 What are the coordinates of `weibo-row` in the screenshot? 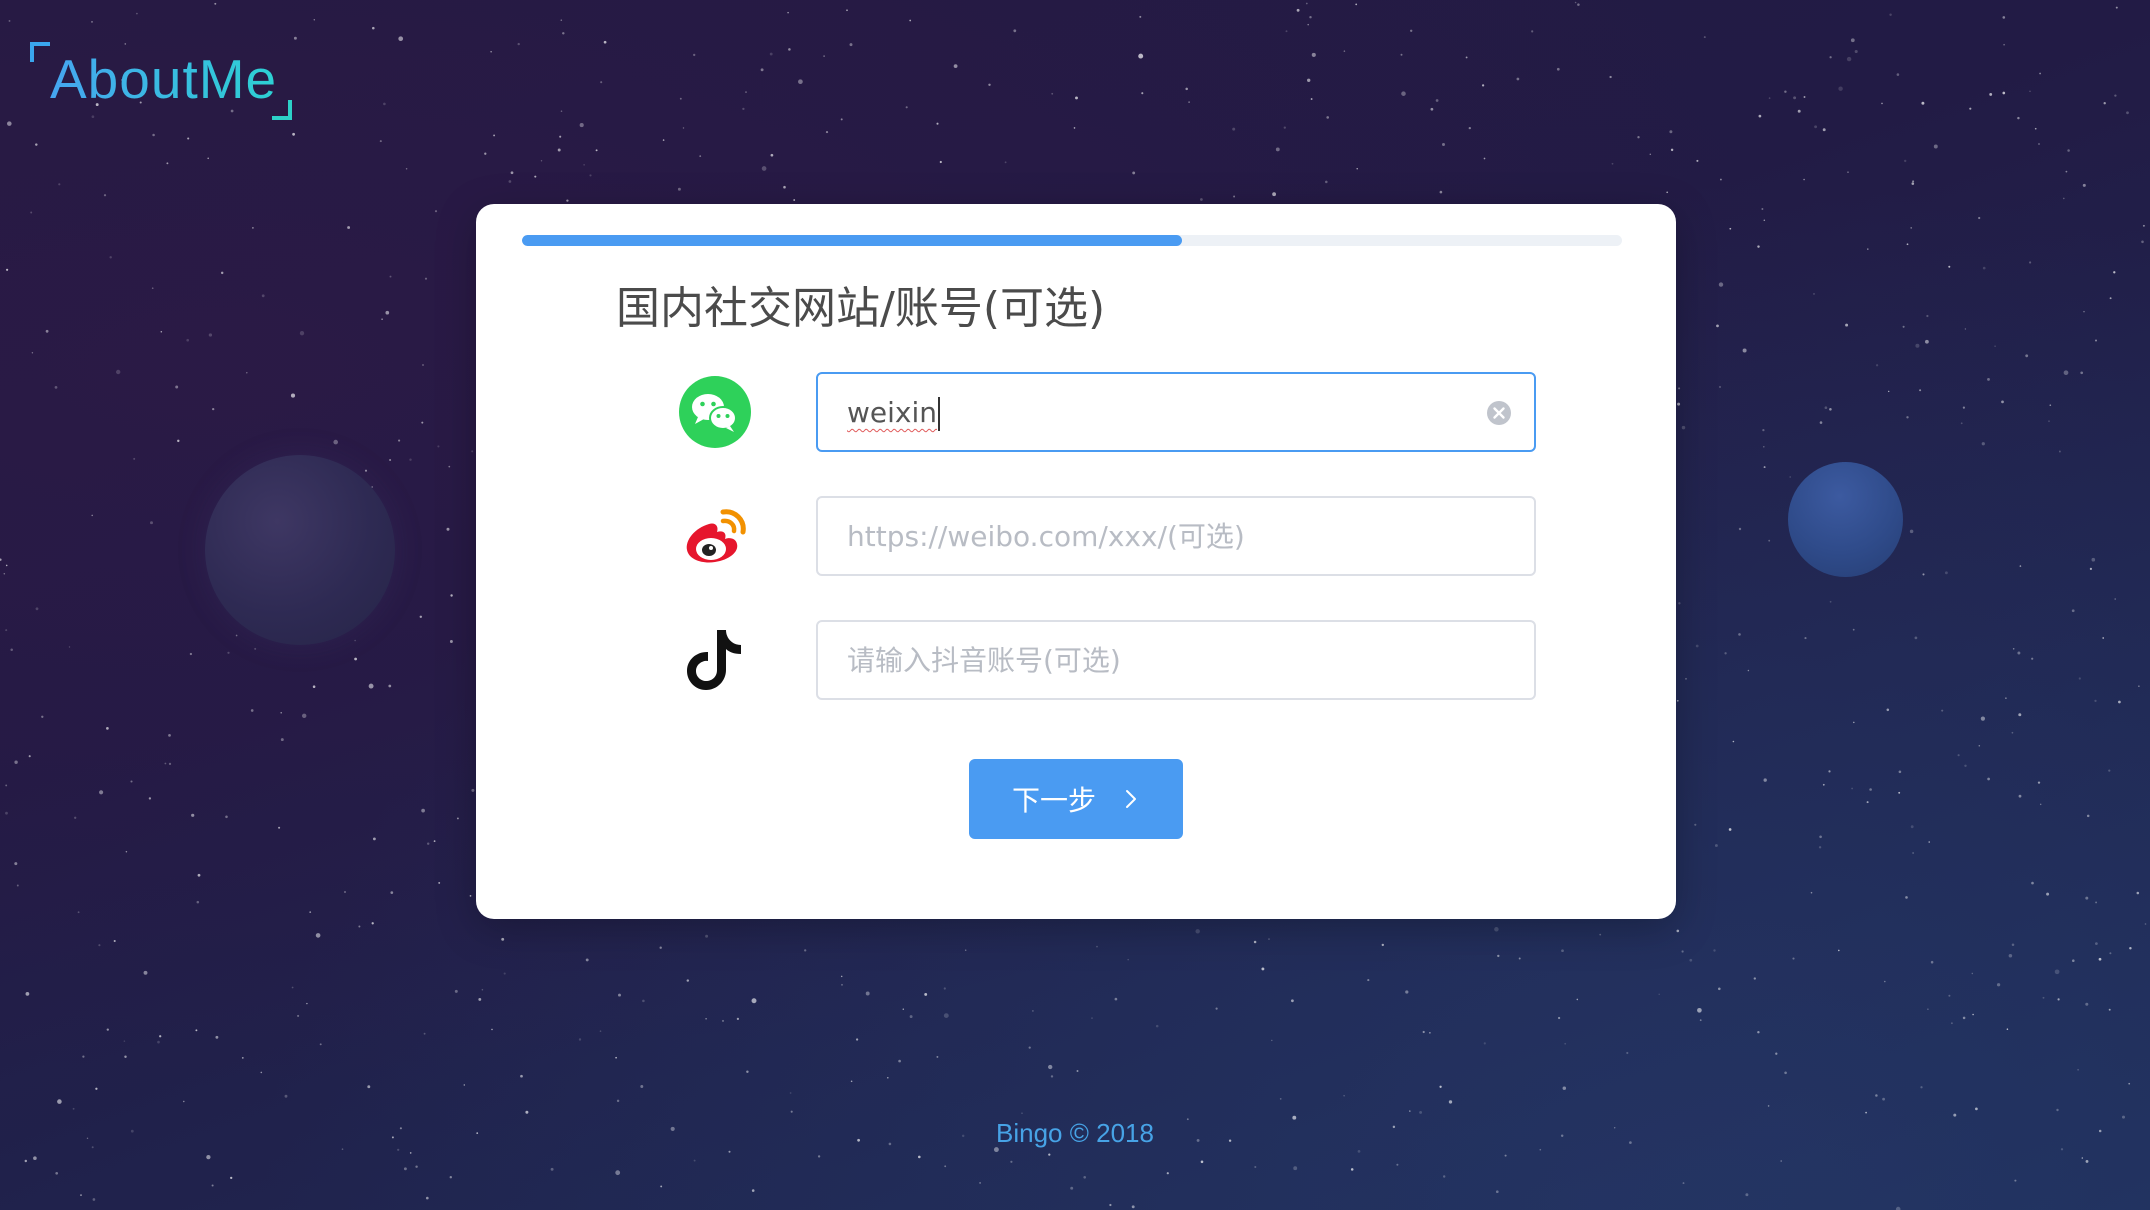 It's located at (1076, 536).